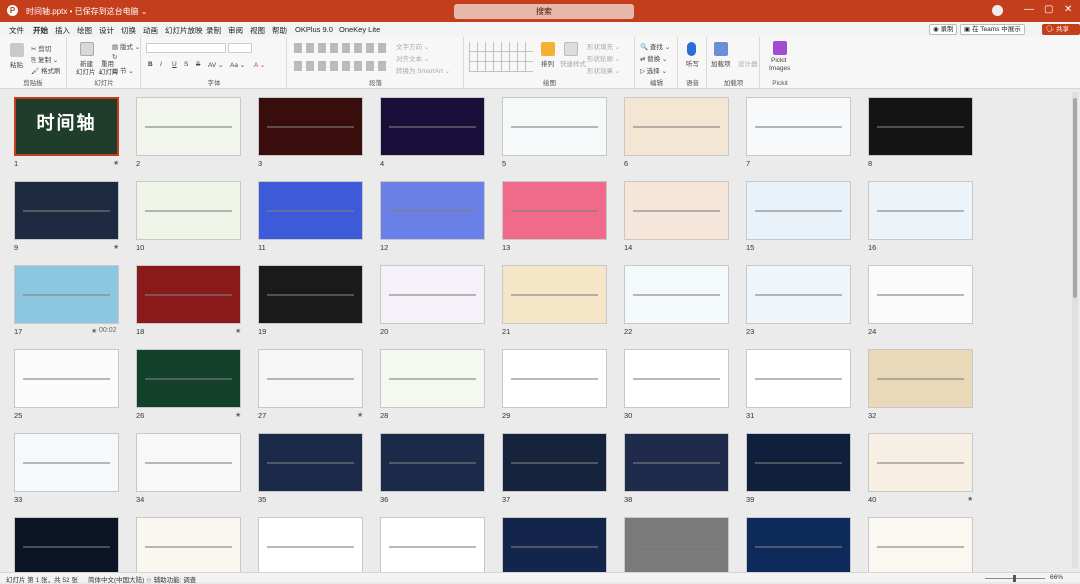 Image resolution: width=1080 pixels, height=584 pixels. I want to click on tab-view: 视图, so click(257, 30).